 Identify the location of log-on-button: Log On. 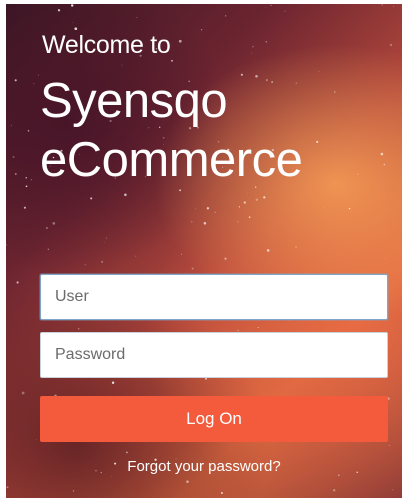
(214, 419).